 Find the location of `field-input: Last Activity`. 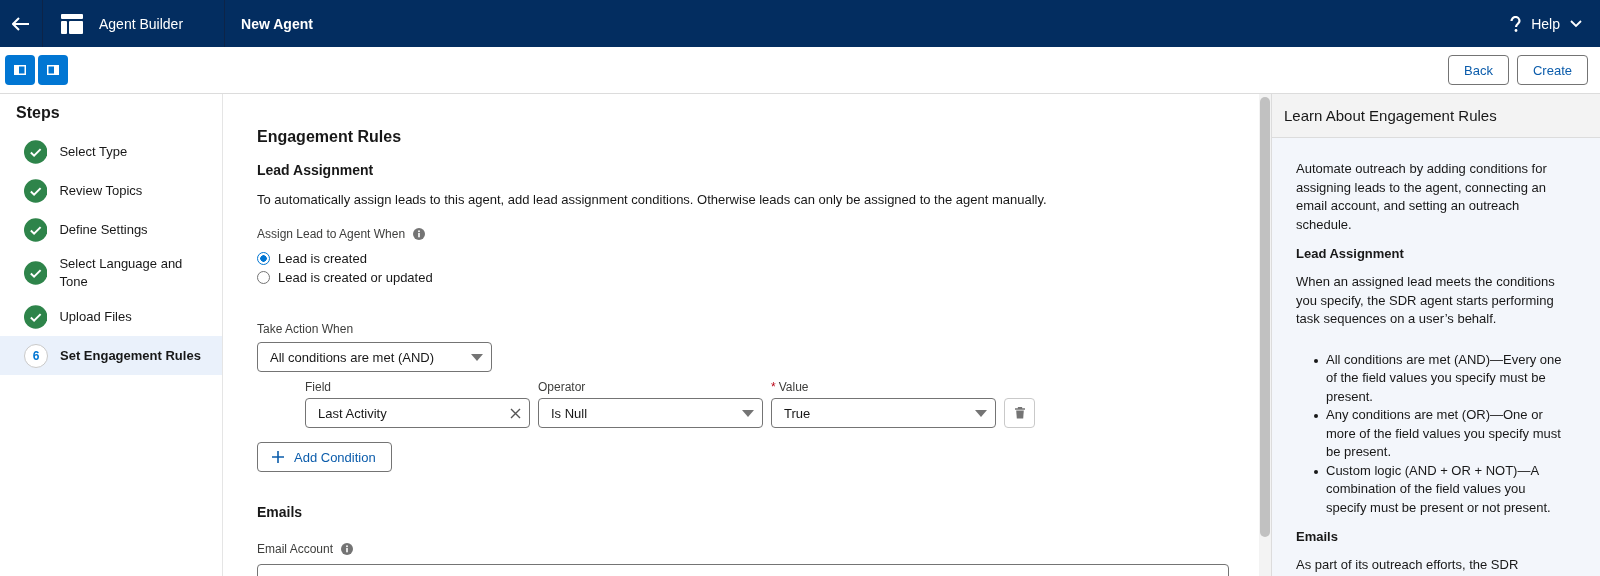

field-input: Last Activity is located at coordinates (417, 413).